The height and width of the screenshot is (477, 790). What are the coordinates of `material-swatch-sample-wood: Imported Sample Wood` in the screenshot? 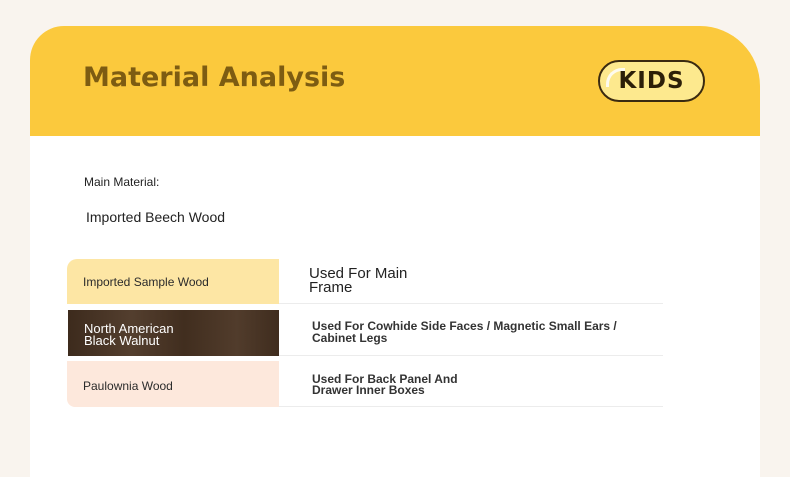 It's located at (173, 281).